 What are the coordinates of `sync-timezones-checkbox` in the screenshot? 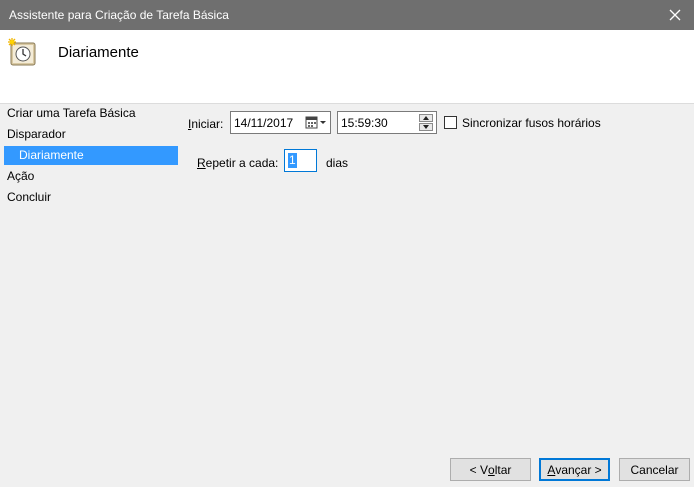 It's located at (450, 122).